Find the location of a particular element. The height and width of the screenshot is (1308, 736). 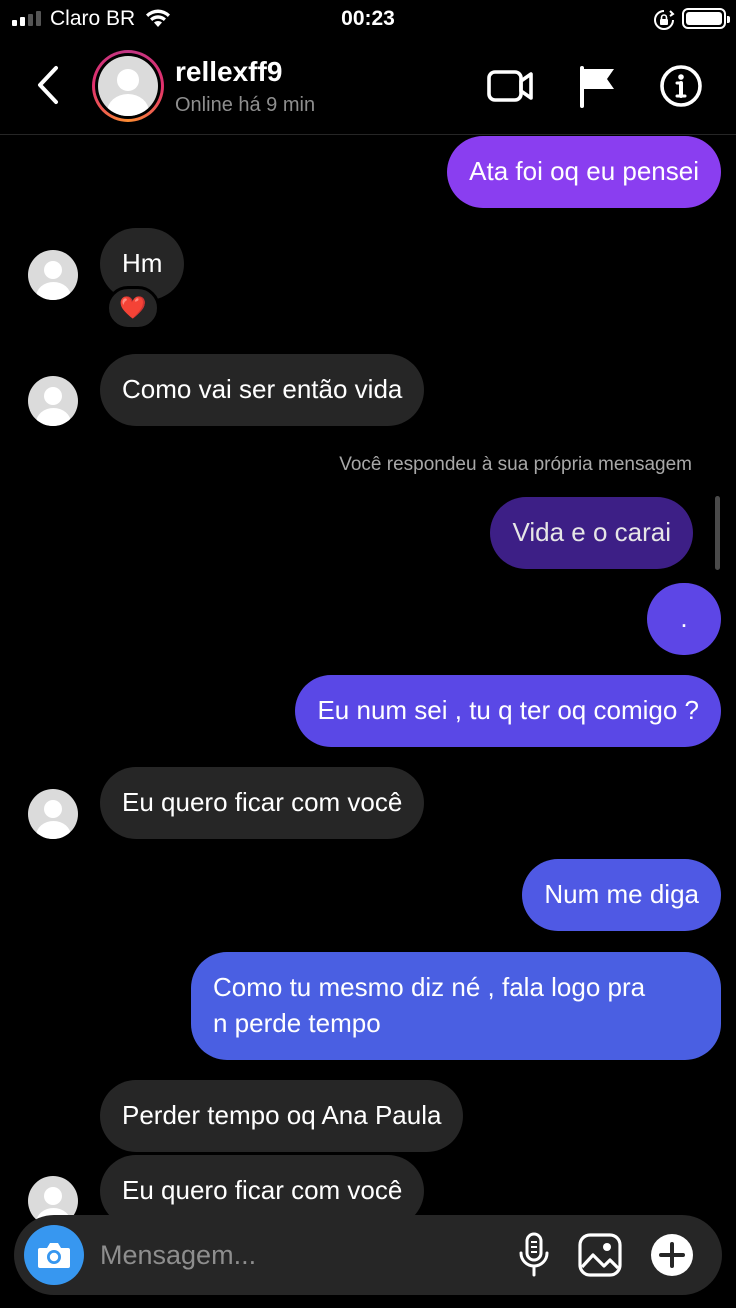

plus-icon is located at coordinates (672, 1255).